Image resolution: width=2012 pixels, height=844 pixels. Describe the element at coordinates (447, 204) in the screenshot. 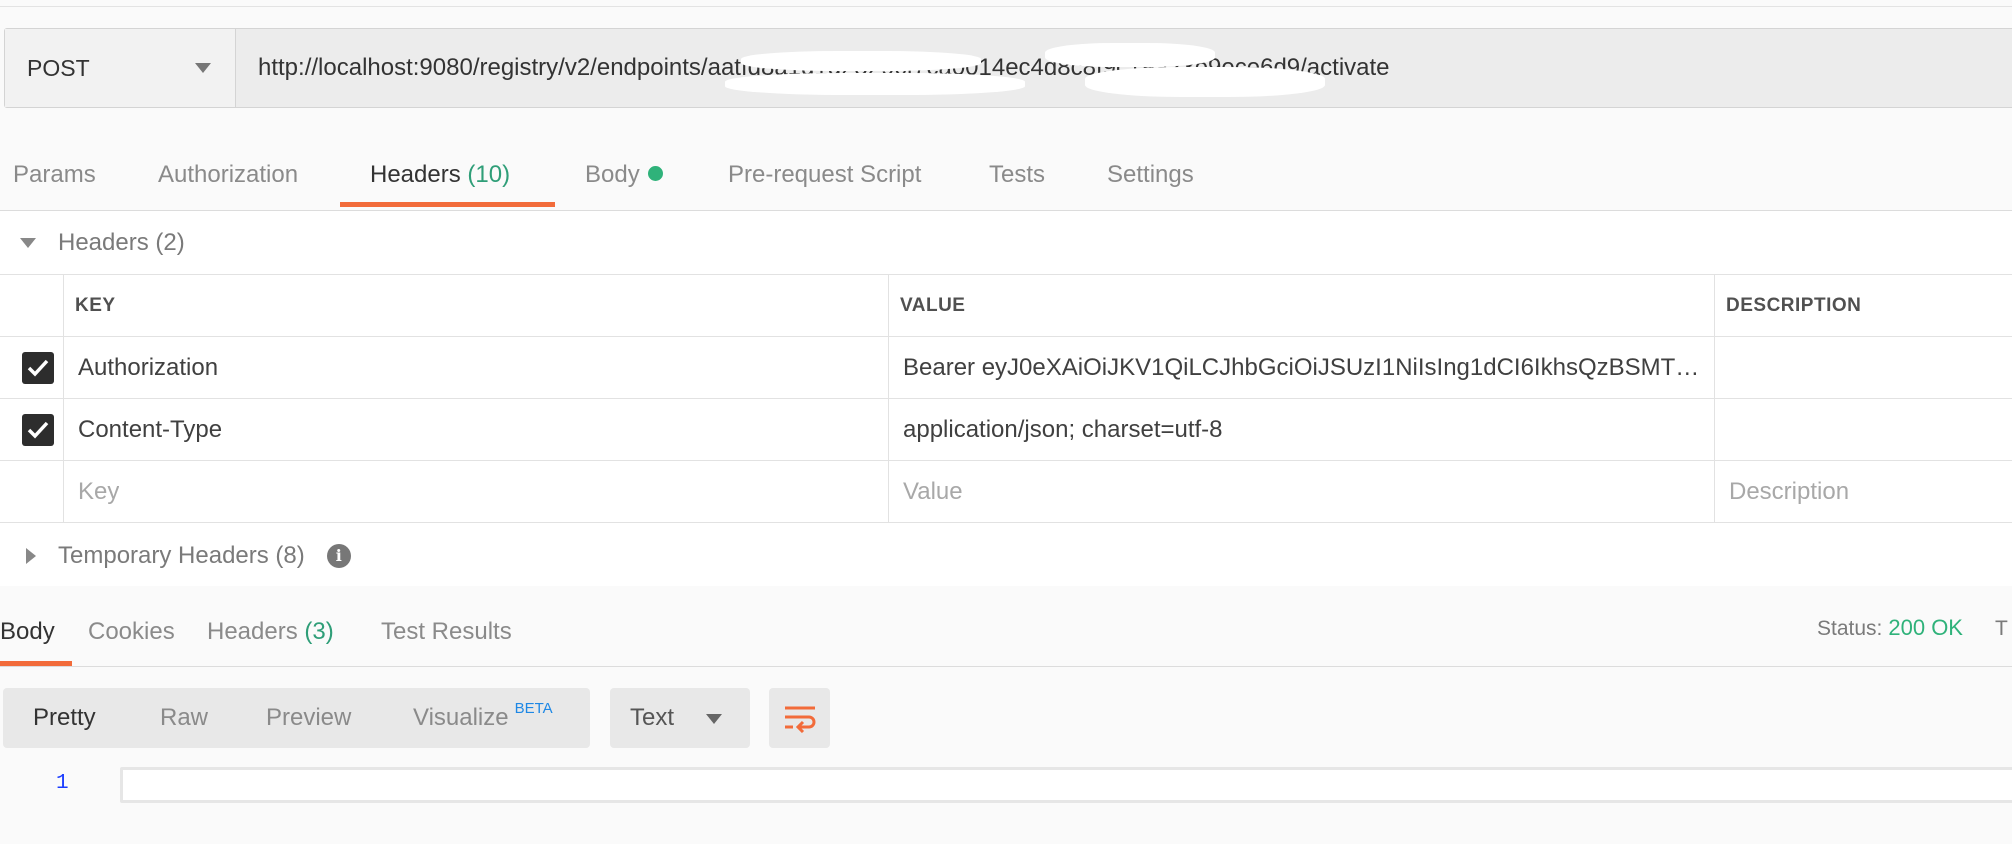

I see `active-tab-indicator` at that location.